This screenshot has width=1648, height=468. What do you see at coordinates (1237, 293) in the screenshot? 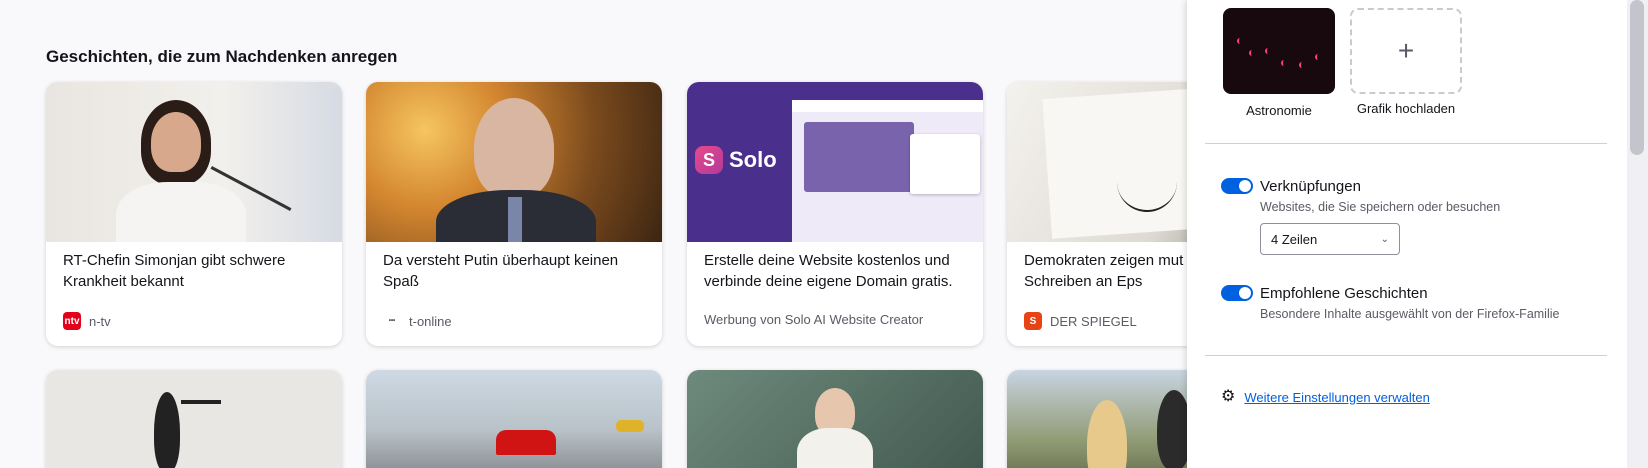
I see `recommended-stories-toggle` at bounding box center [1237, 293].